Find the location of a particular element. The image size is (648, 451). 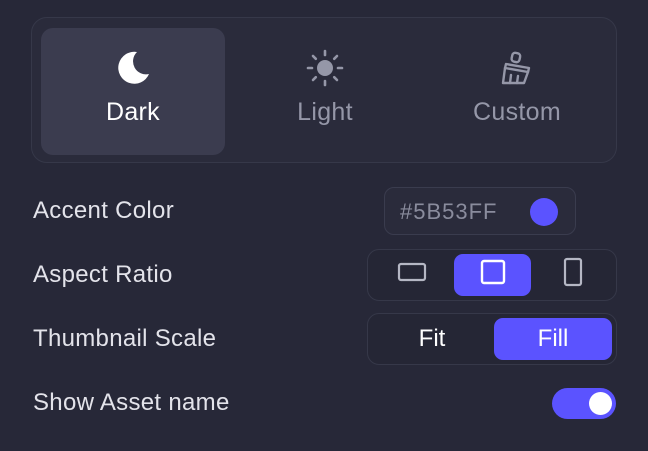

theme-option-label: Light is located at coordinates (325, 112).